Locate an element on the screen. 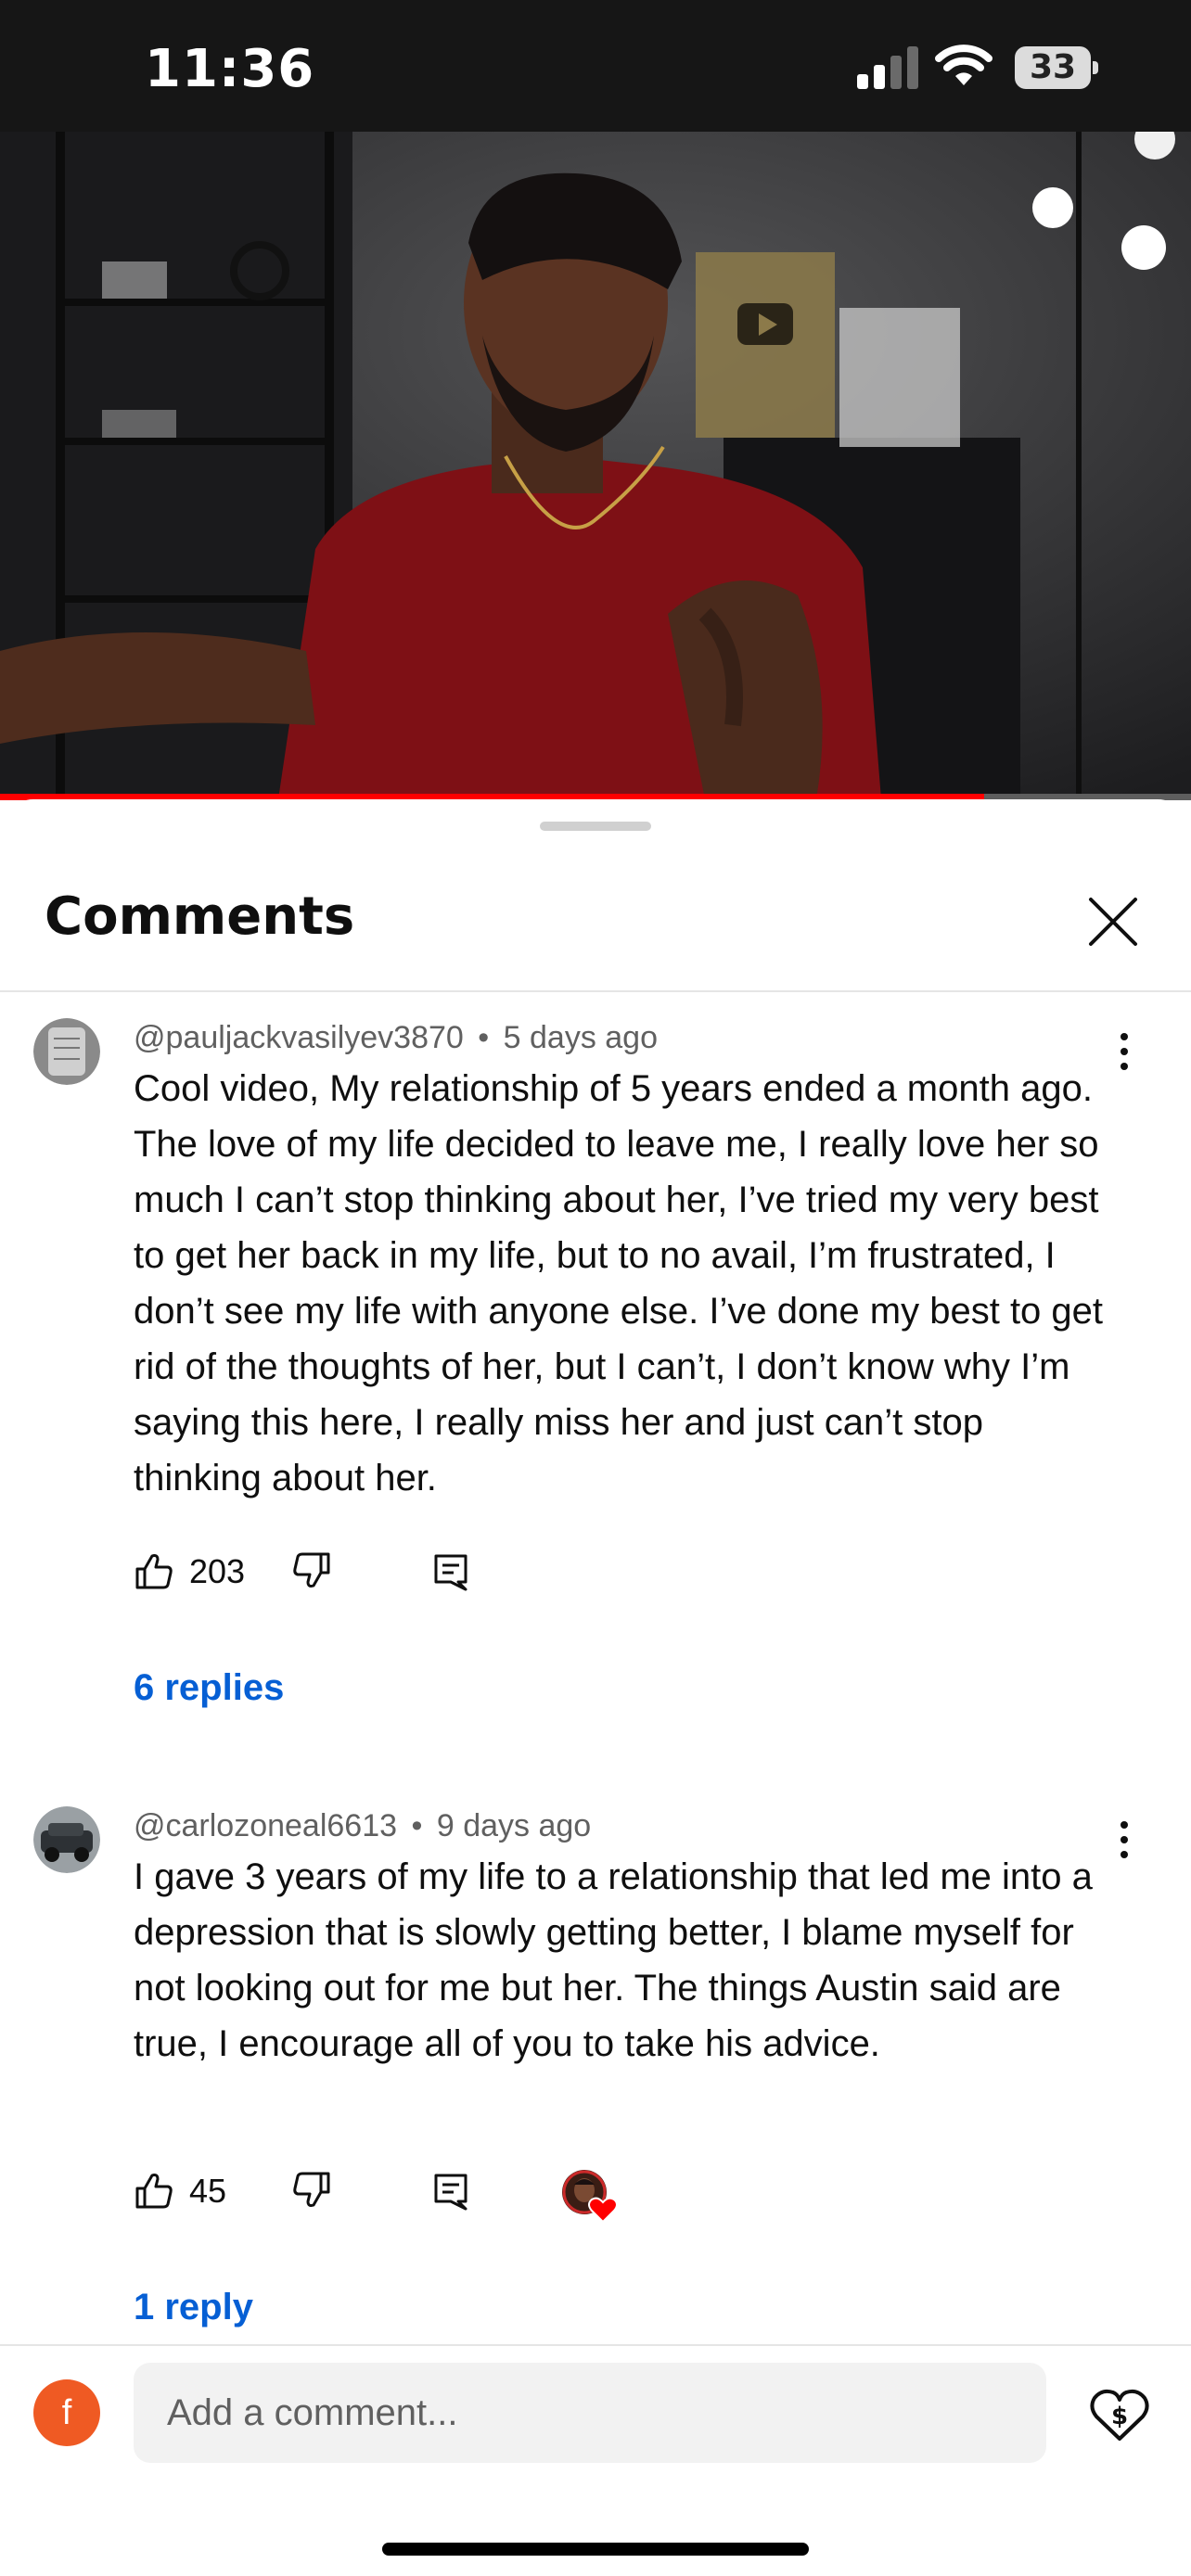  comments-title: Comments is located at coordinates (200, 917).